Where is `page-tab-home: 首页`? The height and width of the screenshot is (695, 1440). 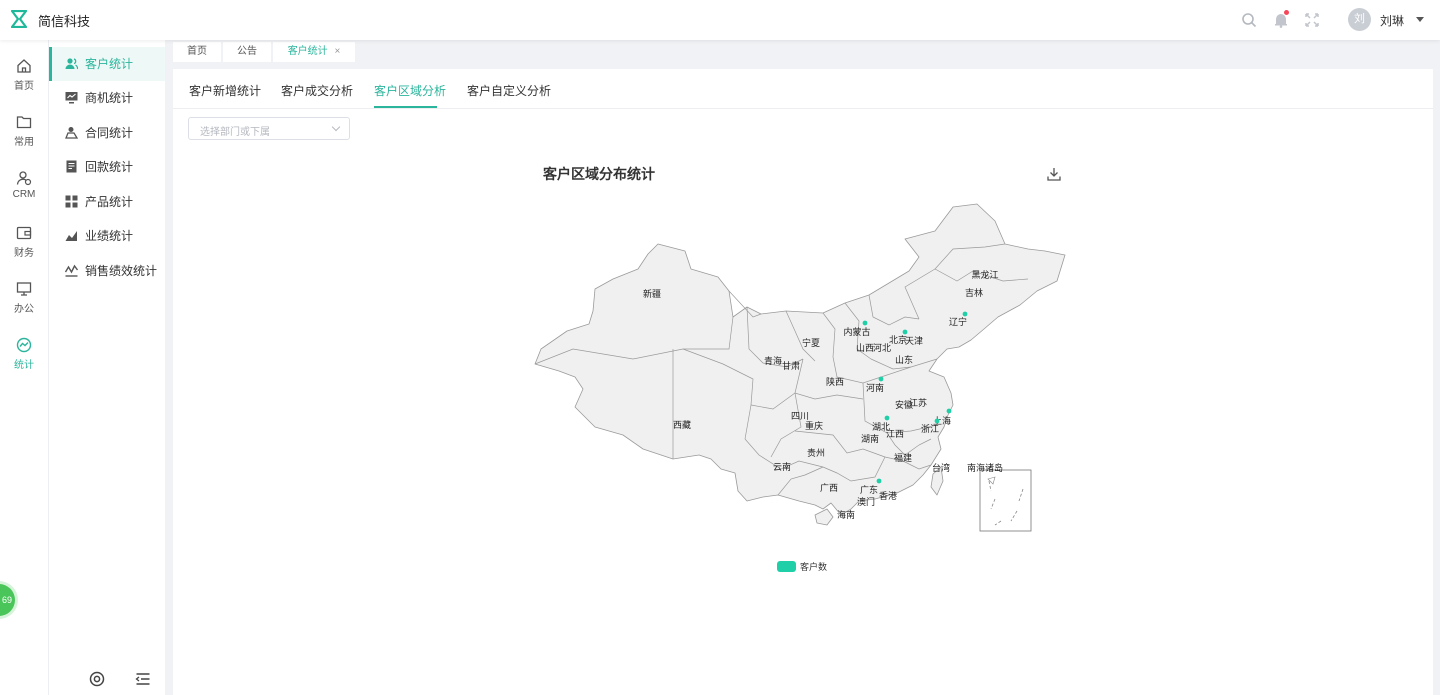
page-tab-home: 首页 is located at coordinates (197, 52).